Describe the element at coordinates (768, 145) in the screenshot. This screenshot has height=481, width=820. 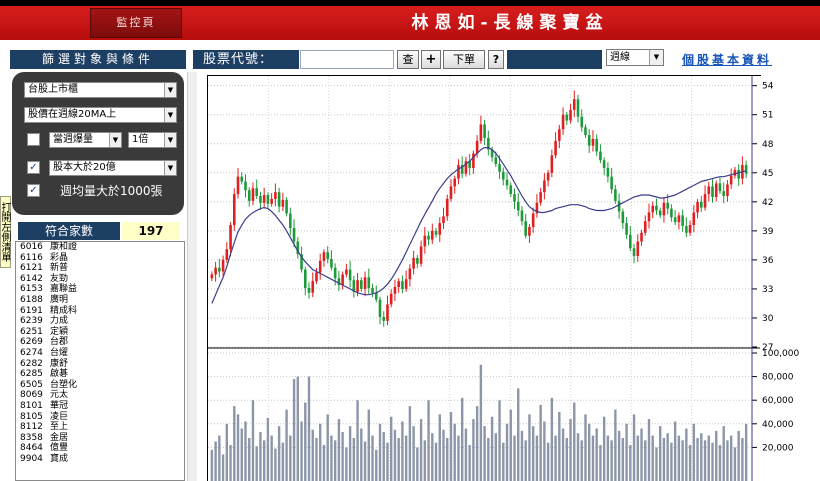
I see `price-tick-label: 48` at that location.